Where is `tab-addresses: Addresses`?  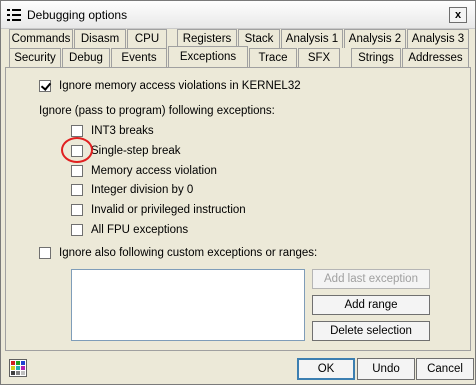 tab-addresses: Addresses is located at coordinates (435, 57).